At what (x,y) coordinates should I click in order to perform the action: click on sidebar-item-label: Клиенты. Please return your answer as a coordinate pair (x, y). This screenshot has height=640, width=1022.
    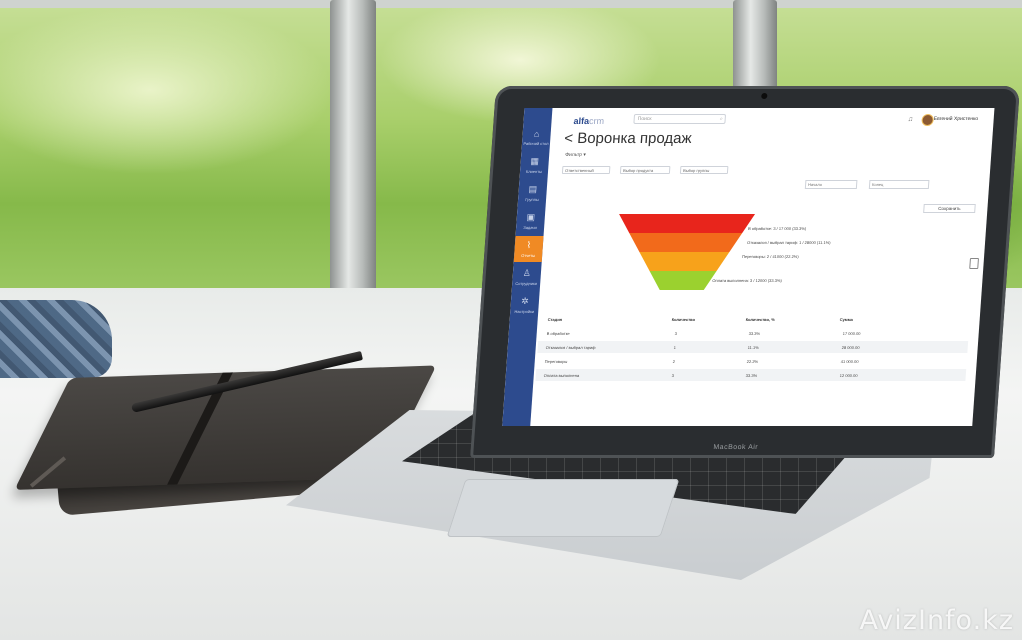
    Looking at the image, I should click on (534, 171).